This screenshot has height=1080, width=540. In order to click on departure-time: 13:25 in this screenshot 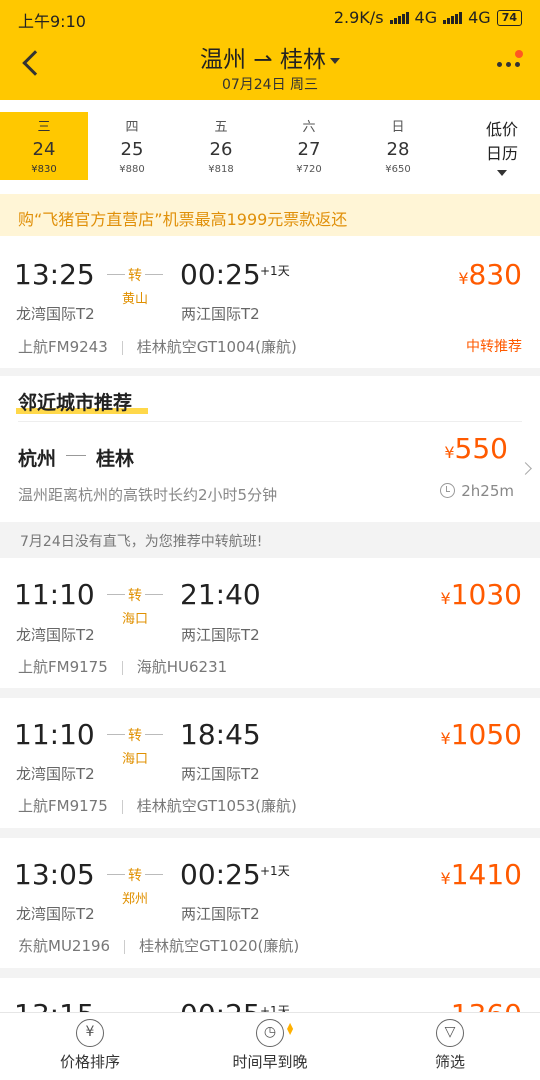, I will do `click(54, 274)`.